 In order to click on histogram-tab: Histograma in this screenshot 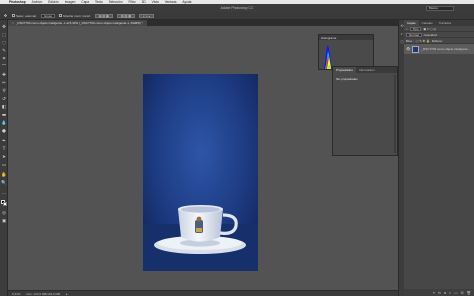, I will do `click(346, 37)`.